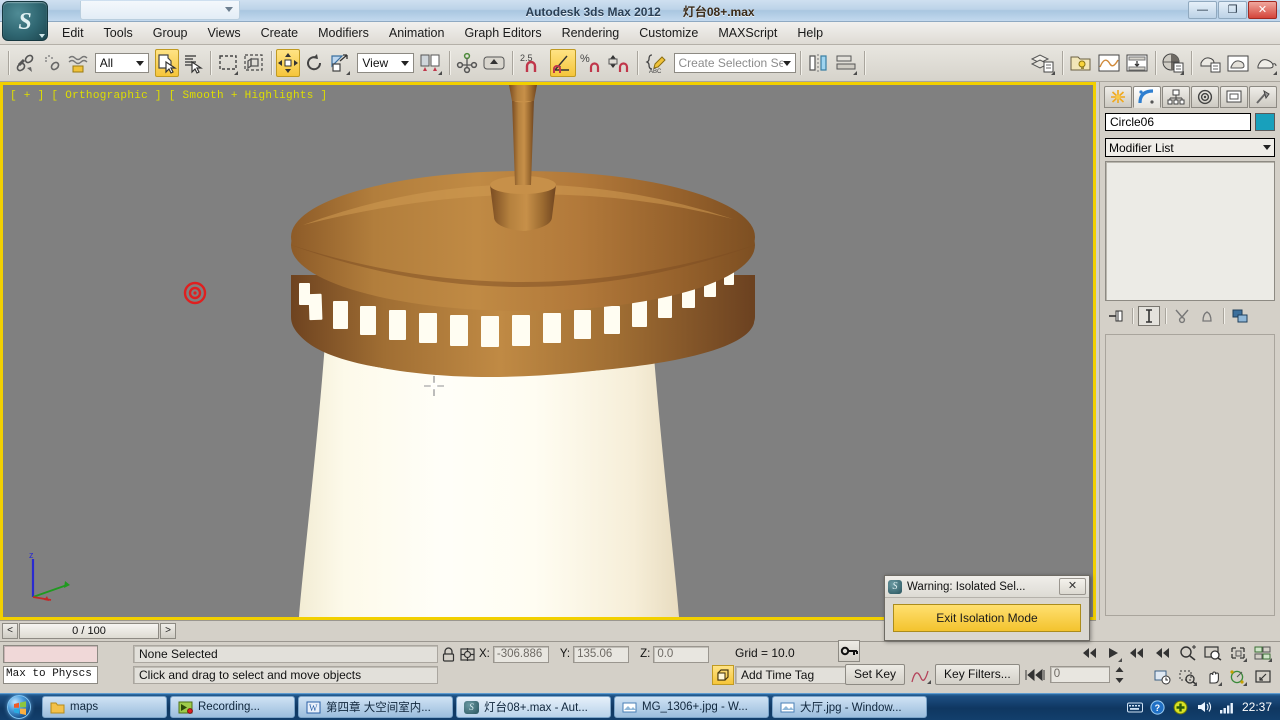 Image resolution: width=1280 pixels, height=720 pixels. I want to click on modifier-list-dropdown: Modifier List, so click(1190, 147).